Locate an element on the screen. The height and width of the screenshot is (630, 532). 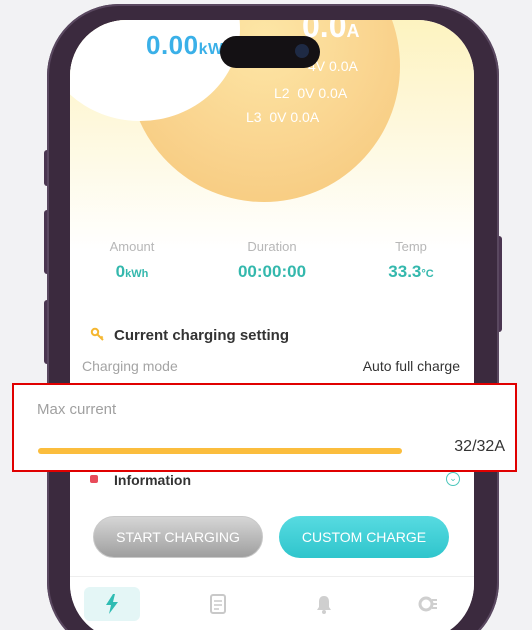
power-value: 0.00 is located at coordinates (172, 45).